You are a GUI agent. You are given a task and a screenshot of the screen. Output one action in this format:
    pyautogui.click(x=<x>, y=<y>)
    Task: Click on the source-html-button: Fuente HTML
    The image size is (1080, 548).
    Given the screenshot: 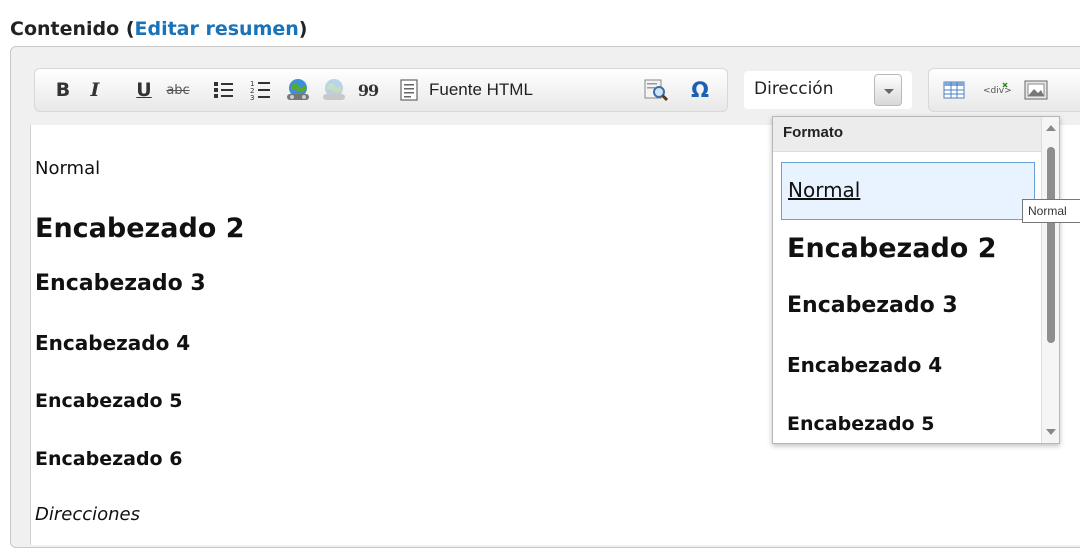 What is the action you would take?
    pyautogui.click(x=510, y=90)
    